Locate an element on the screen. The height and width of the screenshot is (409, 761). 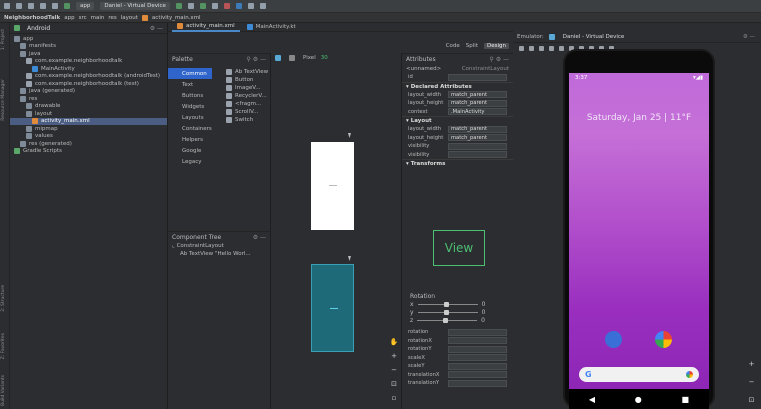
make-icon is located at coordinates (67, 6).